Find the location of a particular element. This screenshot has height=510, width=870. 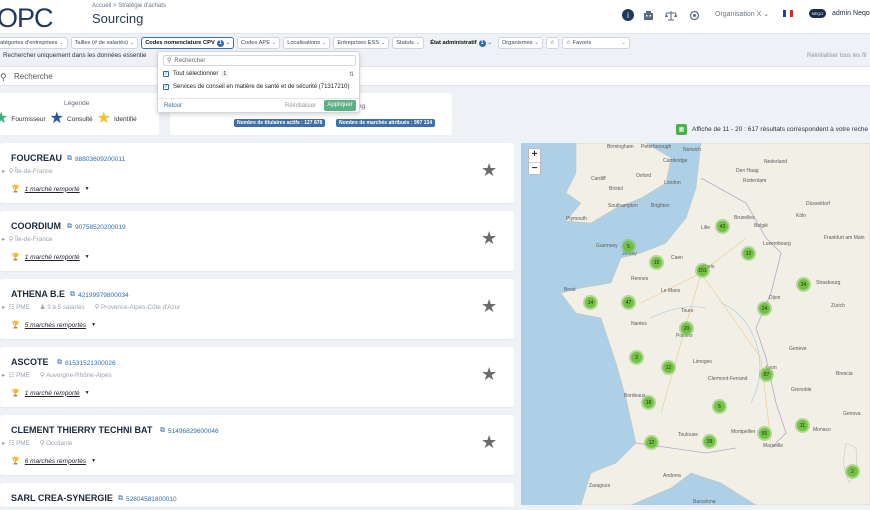

back-button: Retour is located at coordinates (173, 106).